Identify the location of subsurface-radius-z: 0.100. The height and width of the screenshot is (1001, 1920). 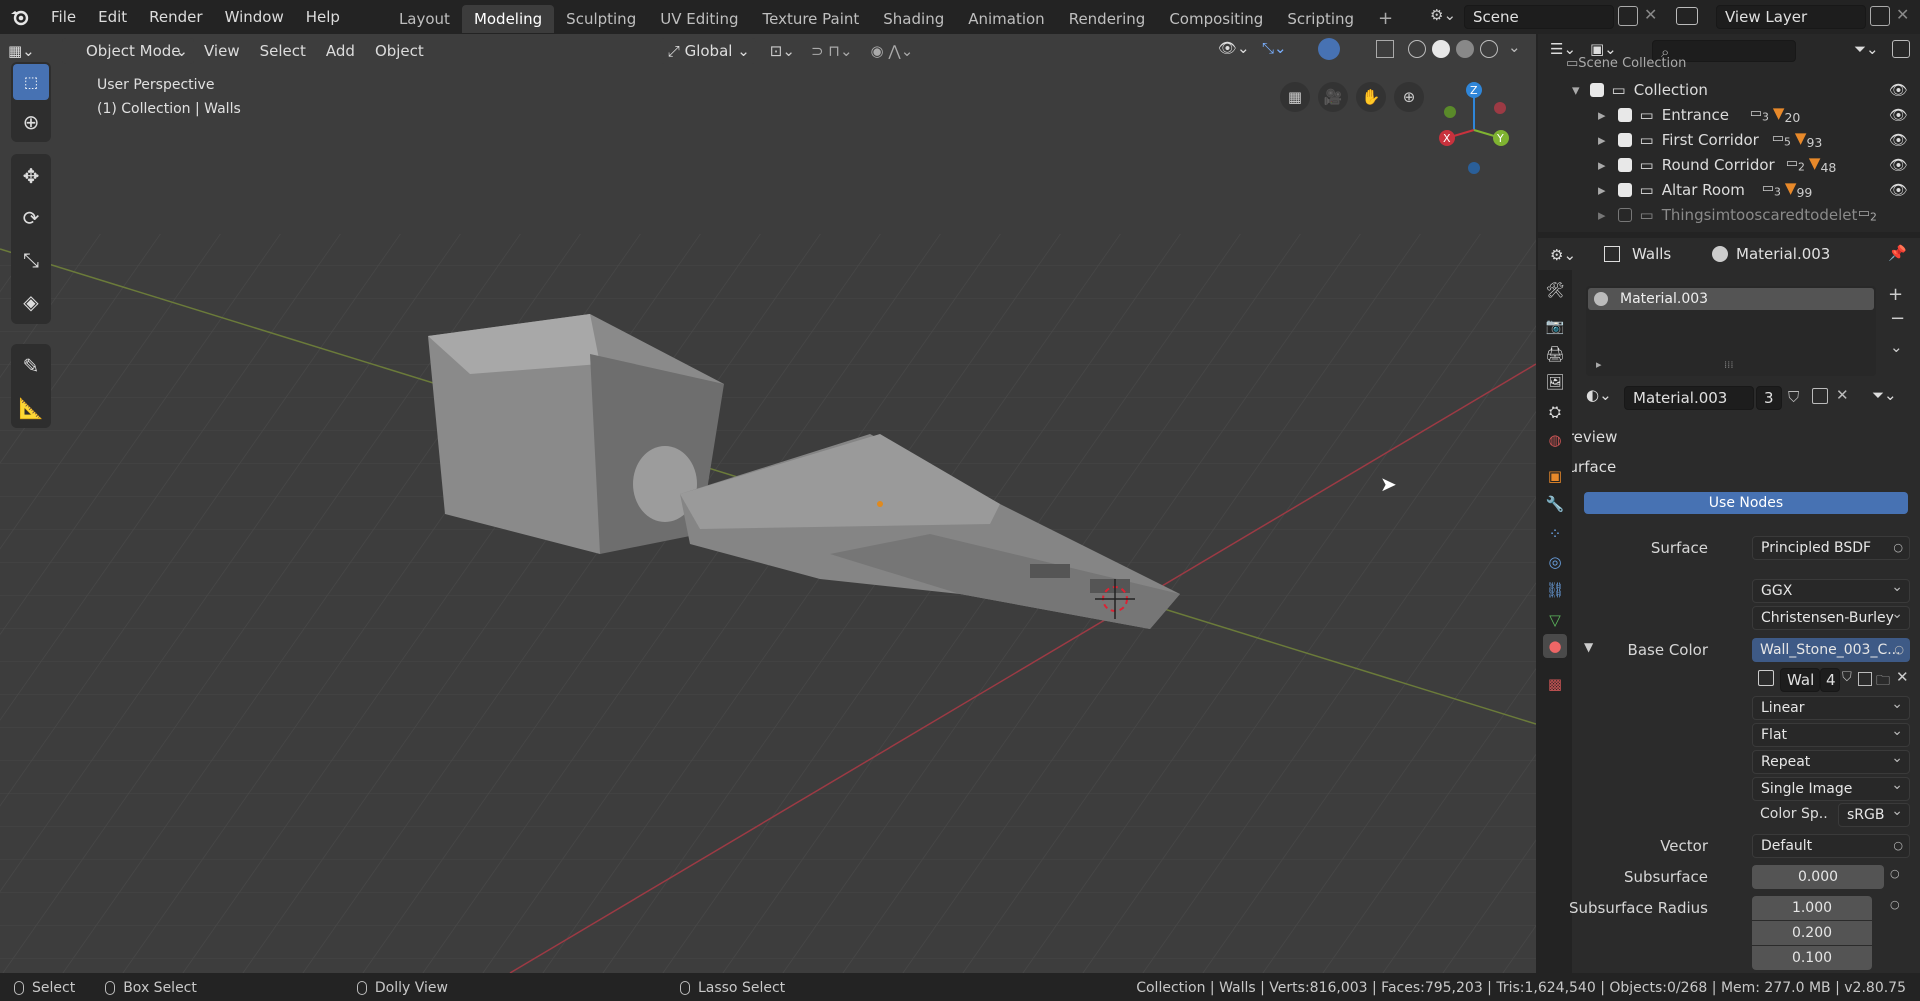
(1812, 958).